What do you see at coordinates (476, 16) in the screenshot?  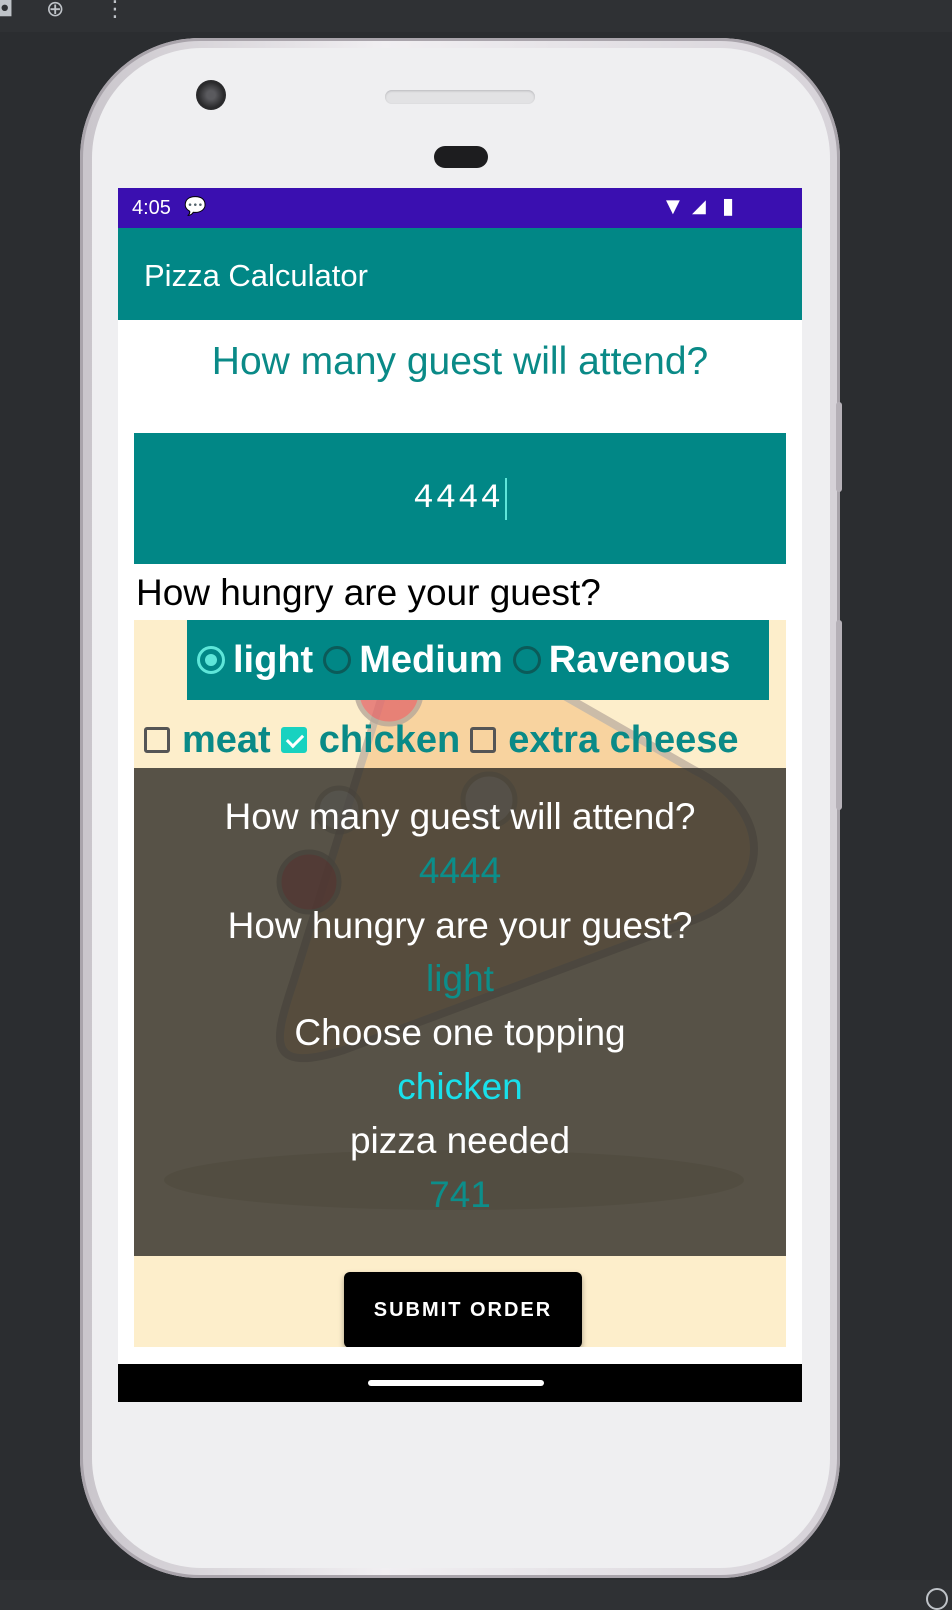 I see `ide-toolbar: ◘ ⊕ ⋮` at bounding box center [476, 16].